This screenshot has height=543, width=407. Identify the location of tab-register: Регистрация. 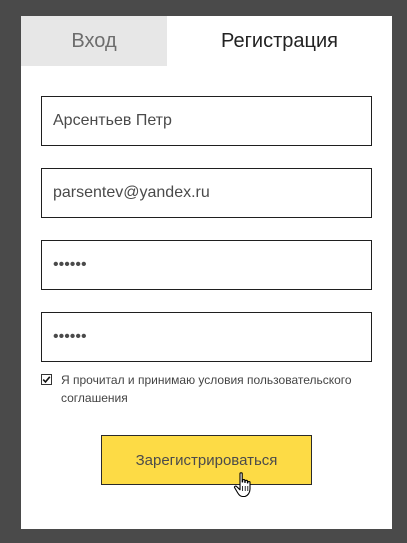
(279, 41).